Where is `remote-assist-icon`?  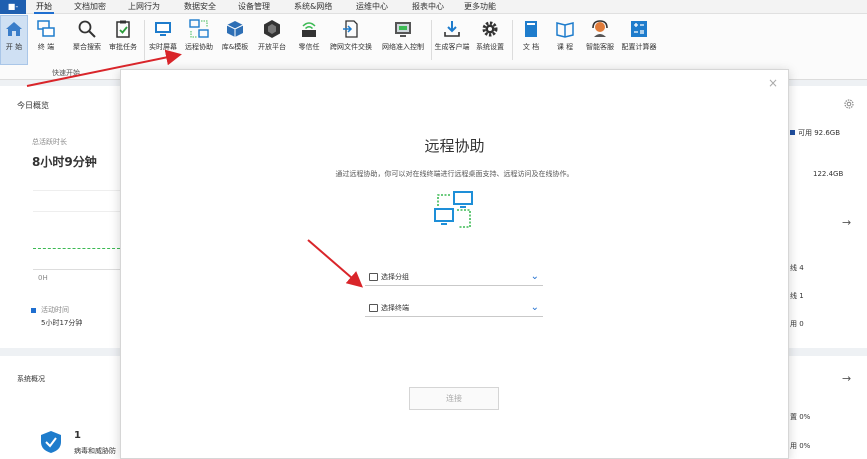 remote-assist-icon is located at coordinates (199, 29).